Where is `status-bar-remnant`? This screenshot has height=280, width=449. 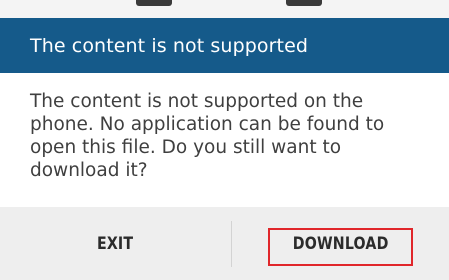 status-bar-remnant is located at coordinates (224, 9).